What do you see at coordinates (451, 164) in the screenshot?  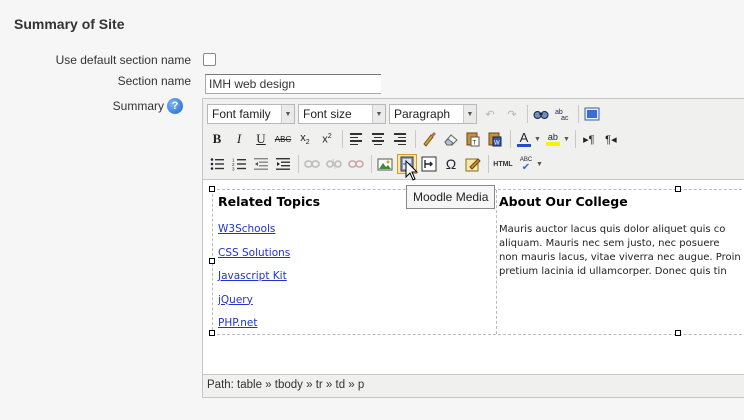 I see `special-char-icon: Ω` at bounding box center [451, 164].